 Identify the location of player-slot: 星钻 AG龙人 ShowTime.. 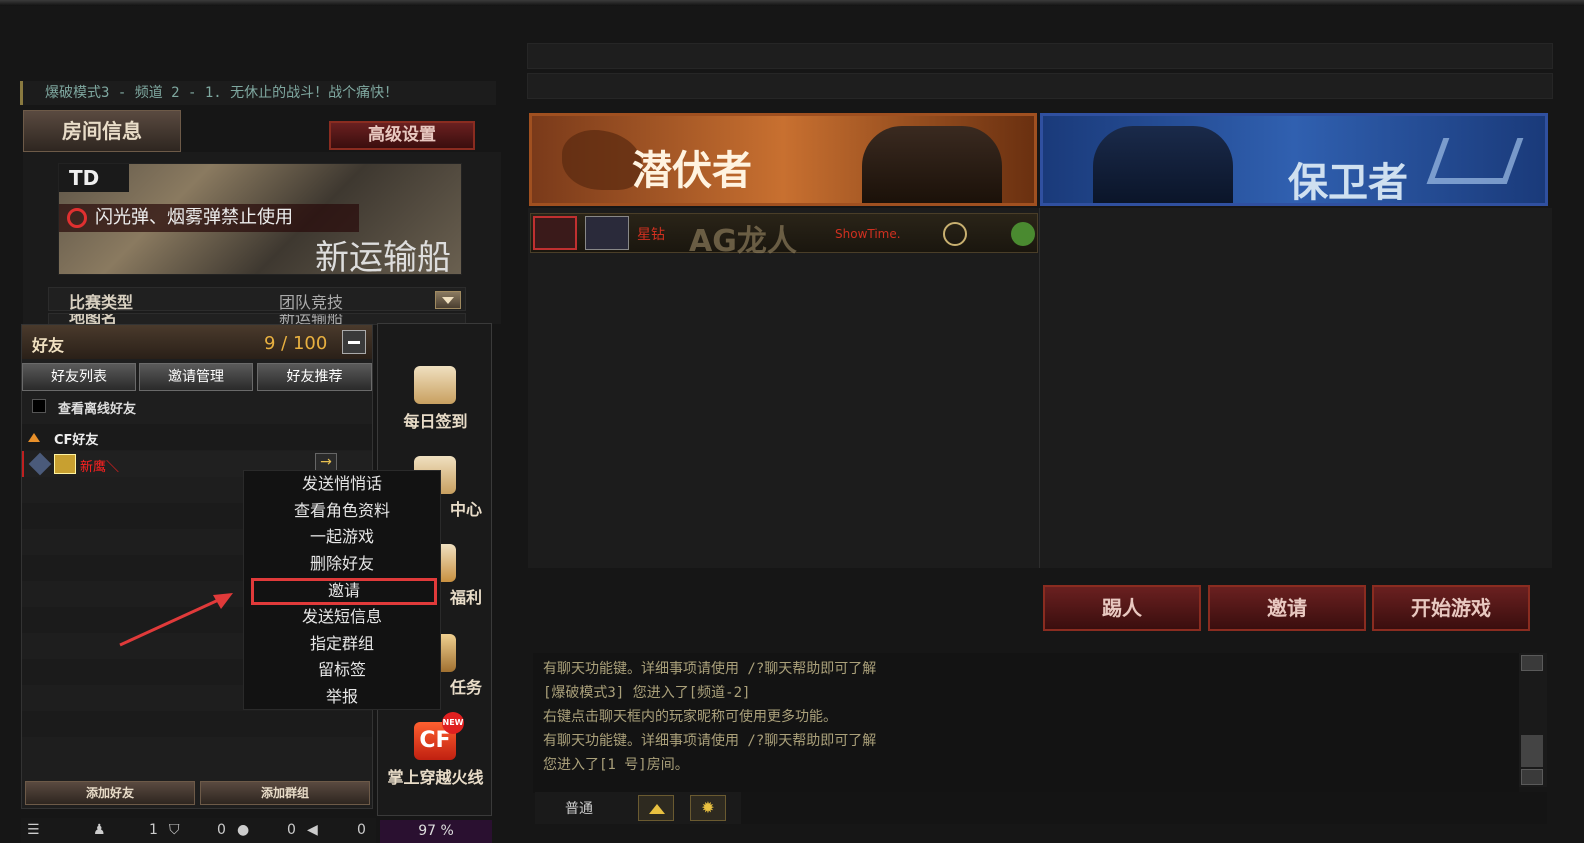
(784, 236).